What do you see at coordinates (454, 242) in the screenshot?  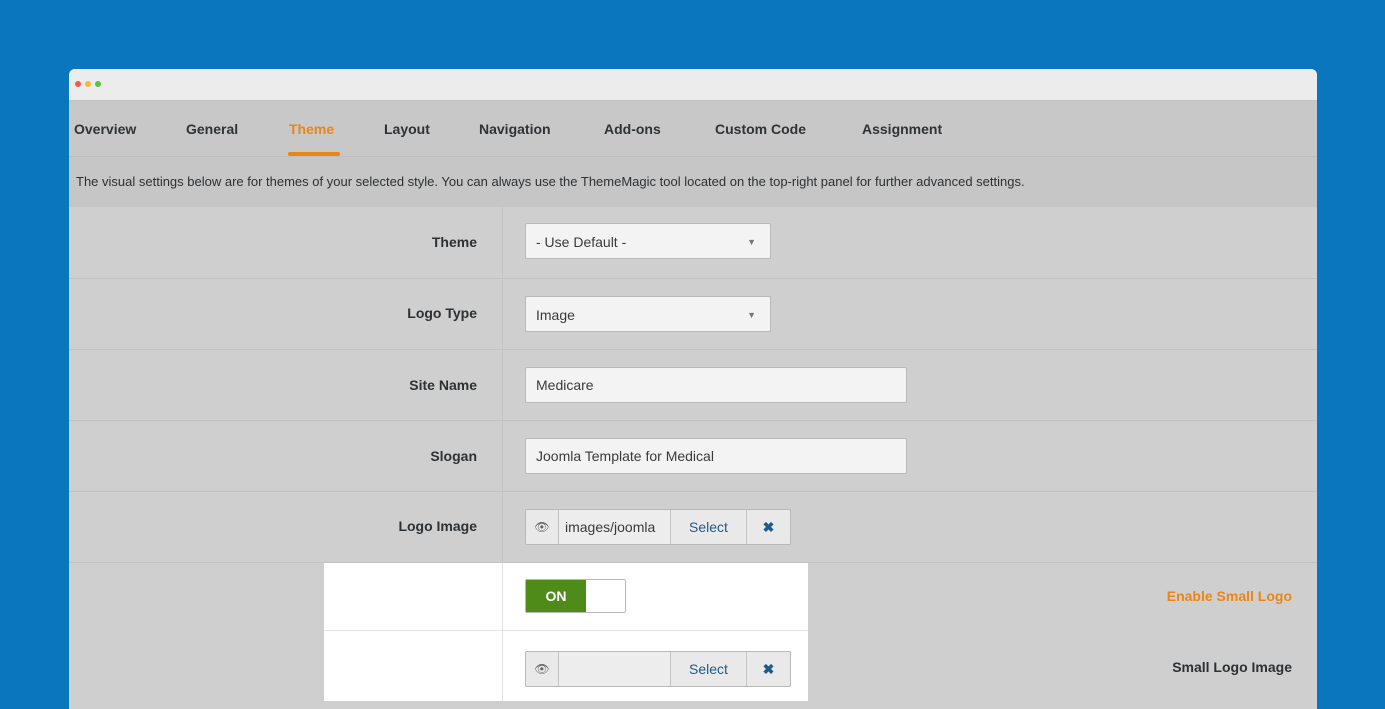 I see `theme-label: Theme` at bounding box center [454, 242].